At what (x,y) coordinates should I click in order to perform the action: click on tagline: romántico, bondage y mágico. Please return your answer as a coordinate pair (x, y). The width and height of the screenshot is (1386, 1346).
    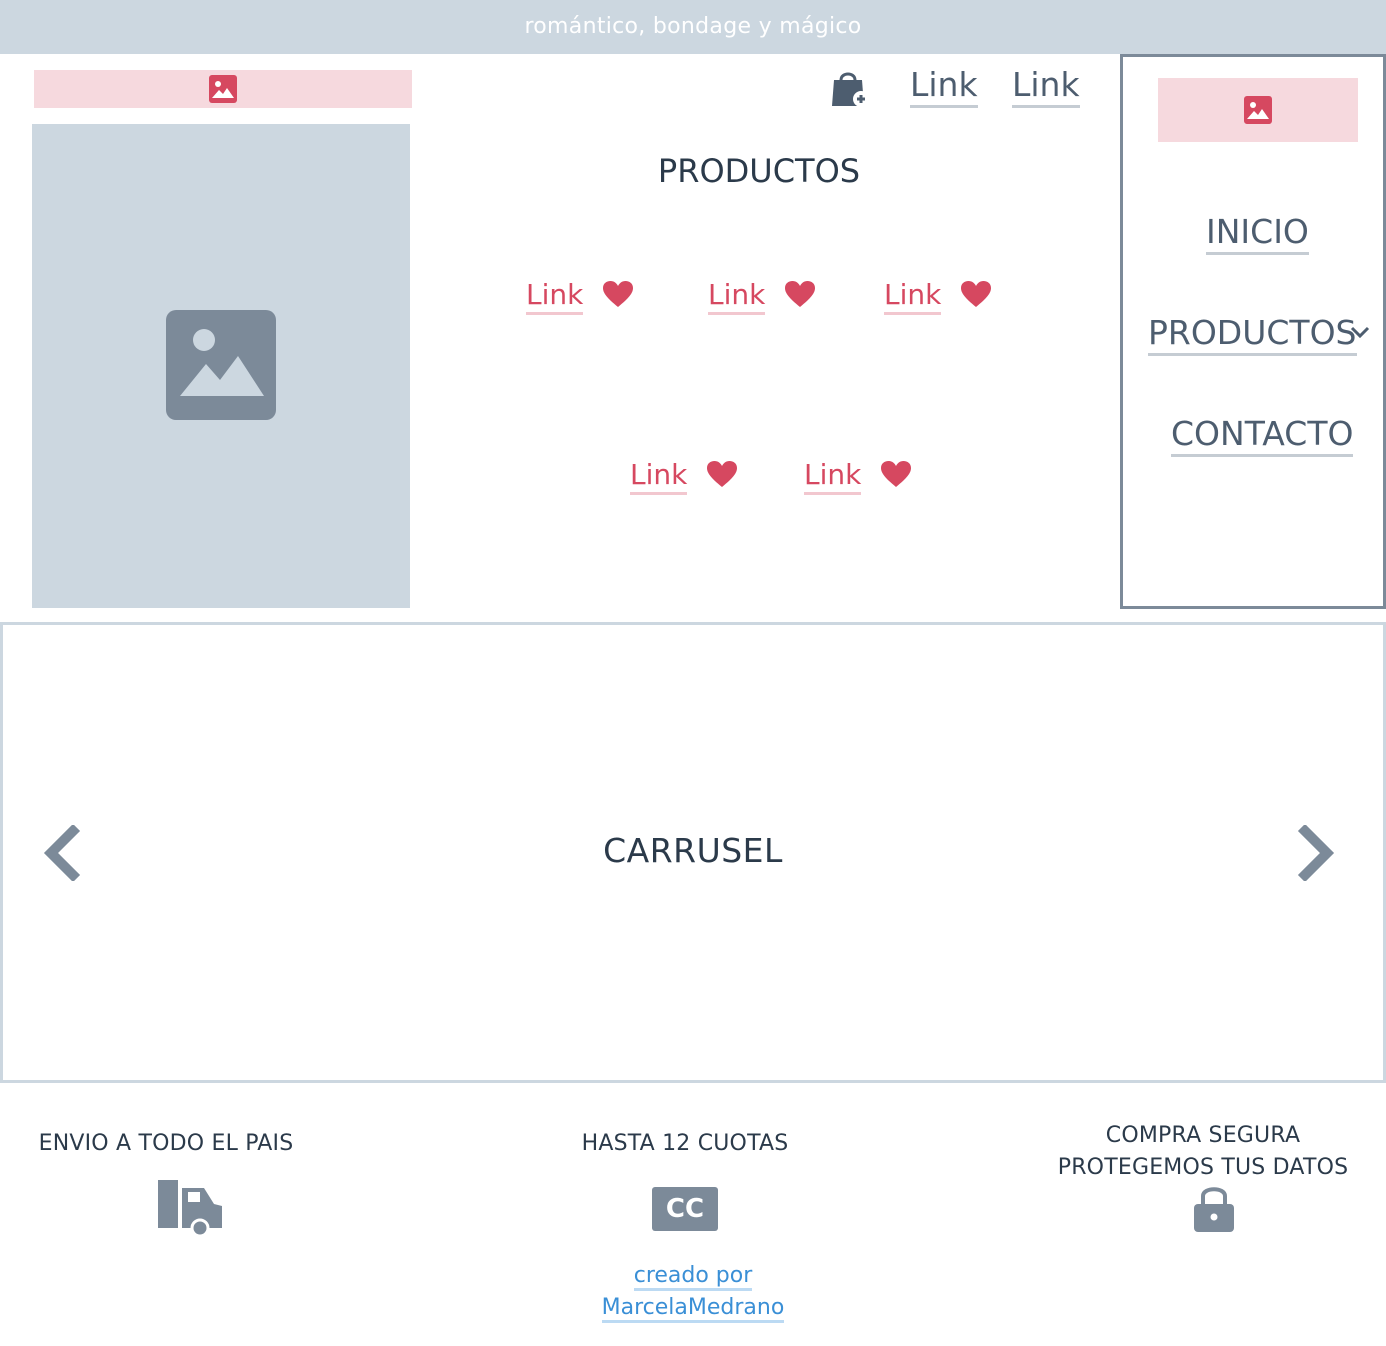
    Looking at the image, I should click on (693, 26).